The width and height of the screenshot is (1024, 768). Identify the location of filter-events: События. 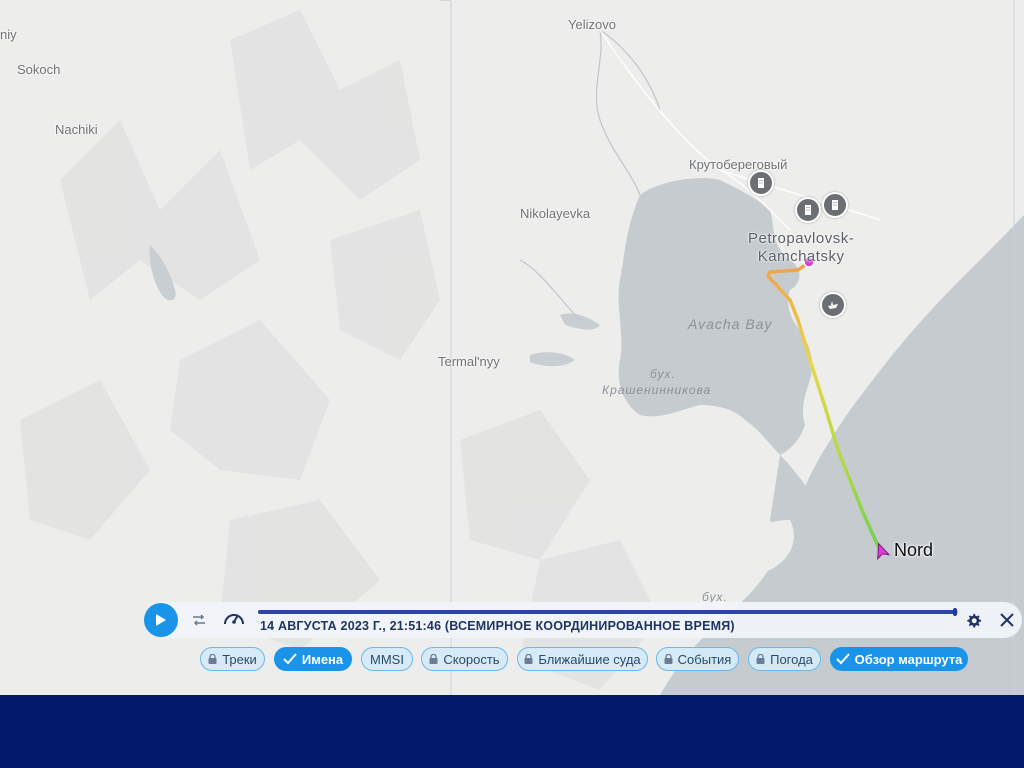
(697, 659).